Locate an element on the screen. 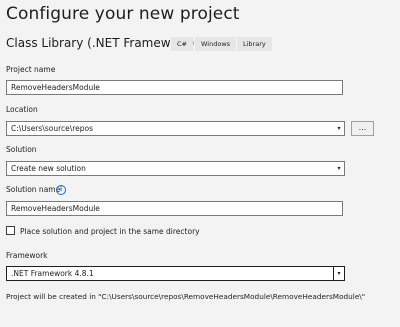  project-name-label: Project name is located at coordinates (31, 69).